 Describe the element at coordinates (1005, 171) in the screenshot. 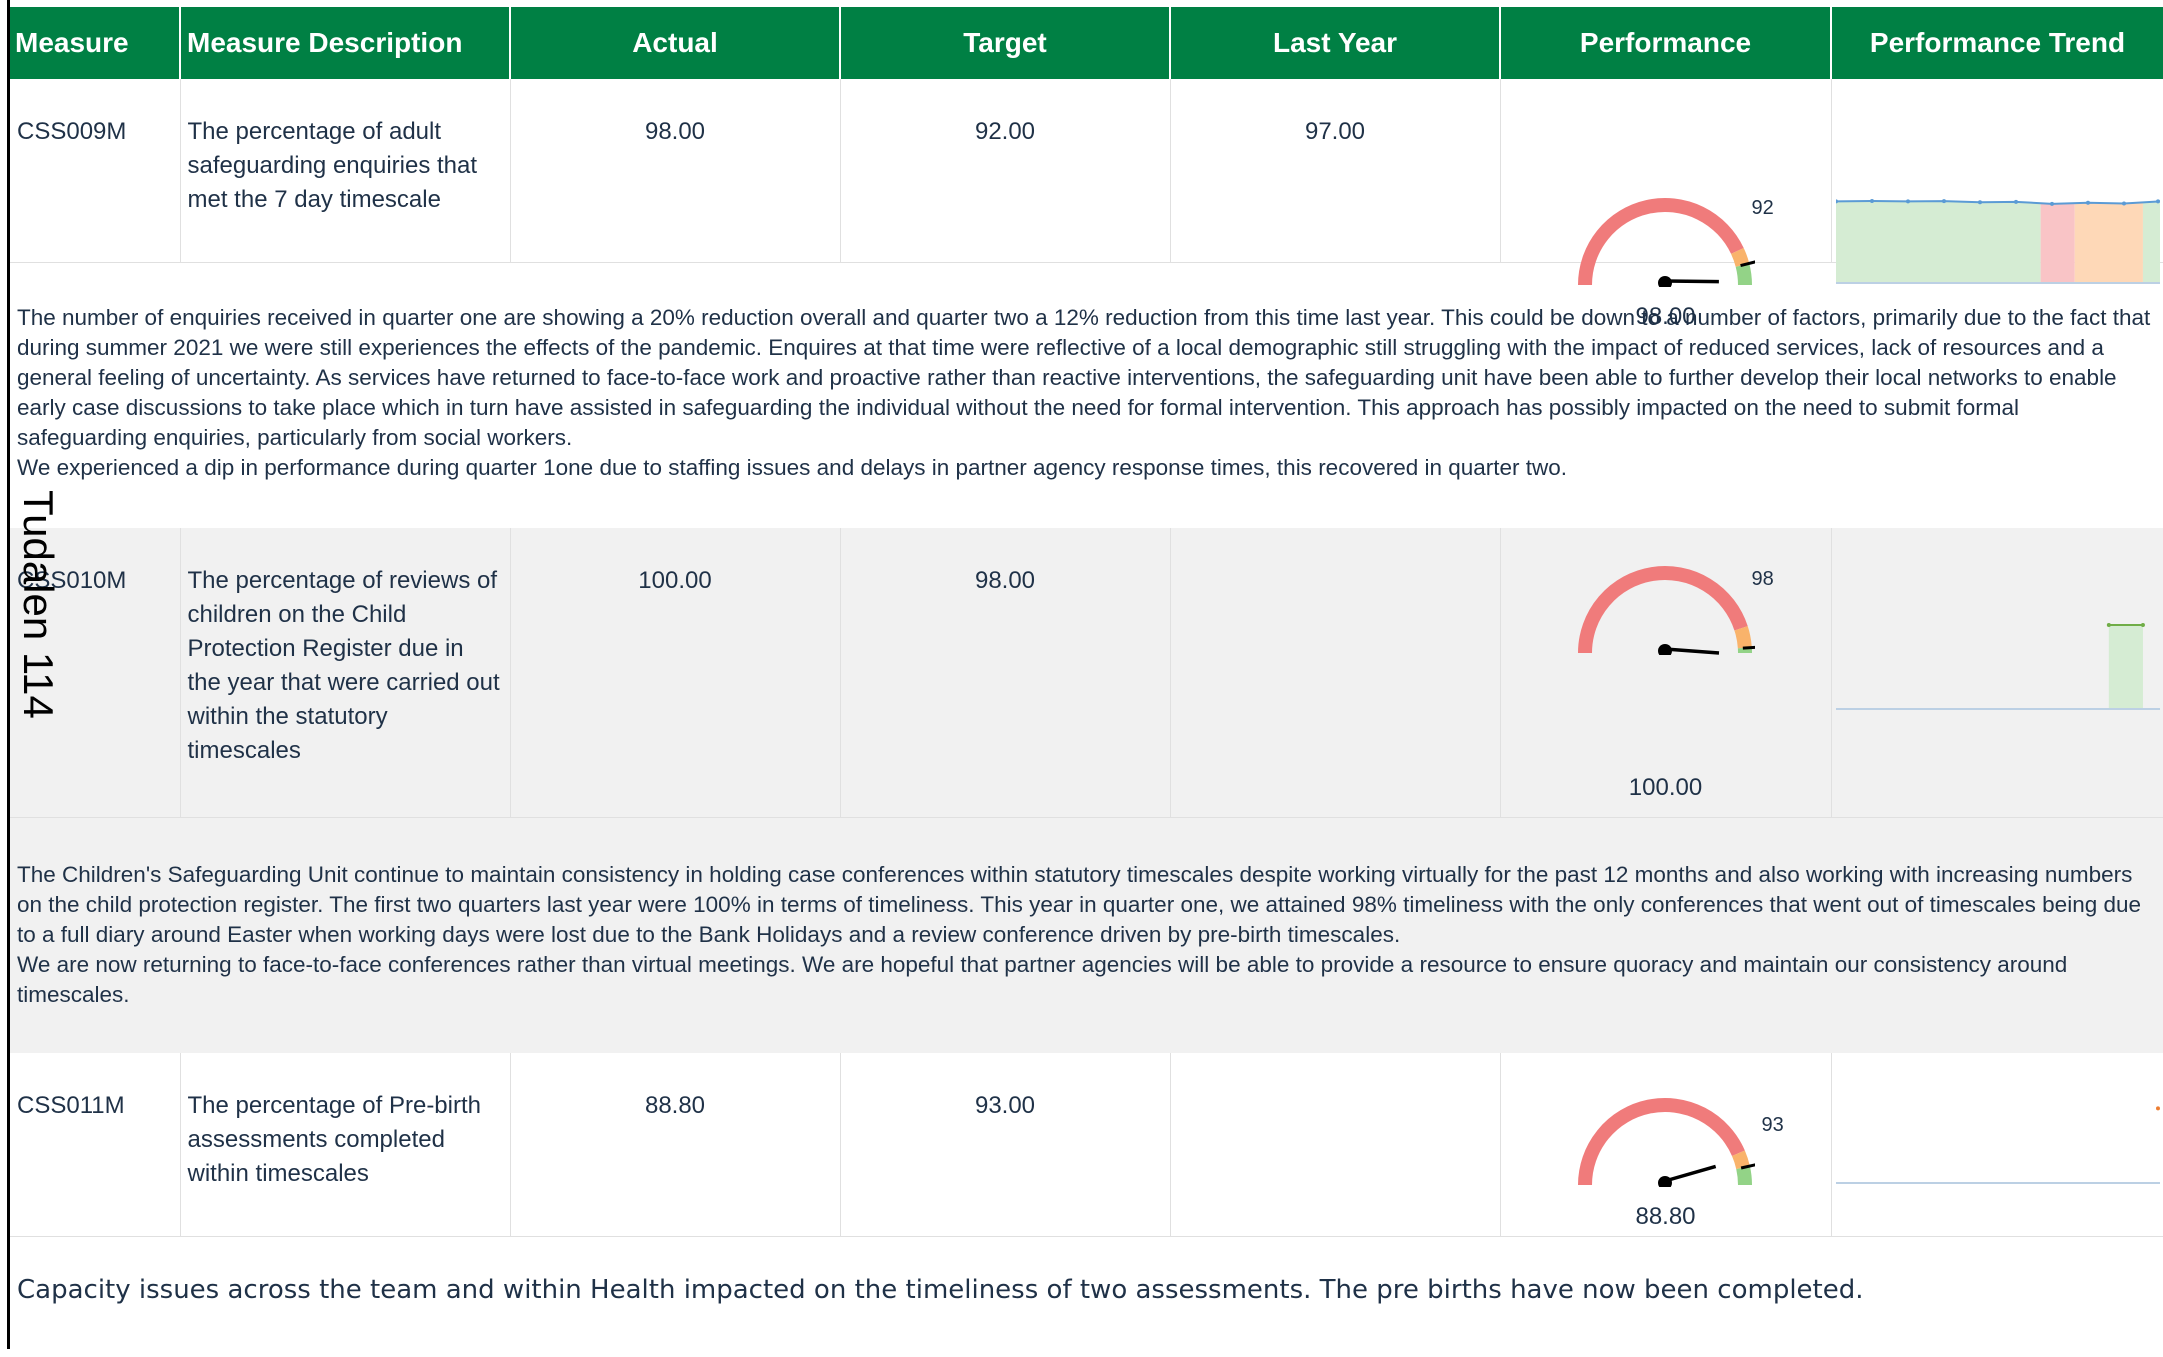

I see `target-cell: 92.00` at that location.